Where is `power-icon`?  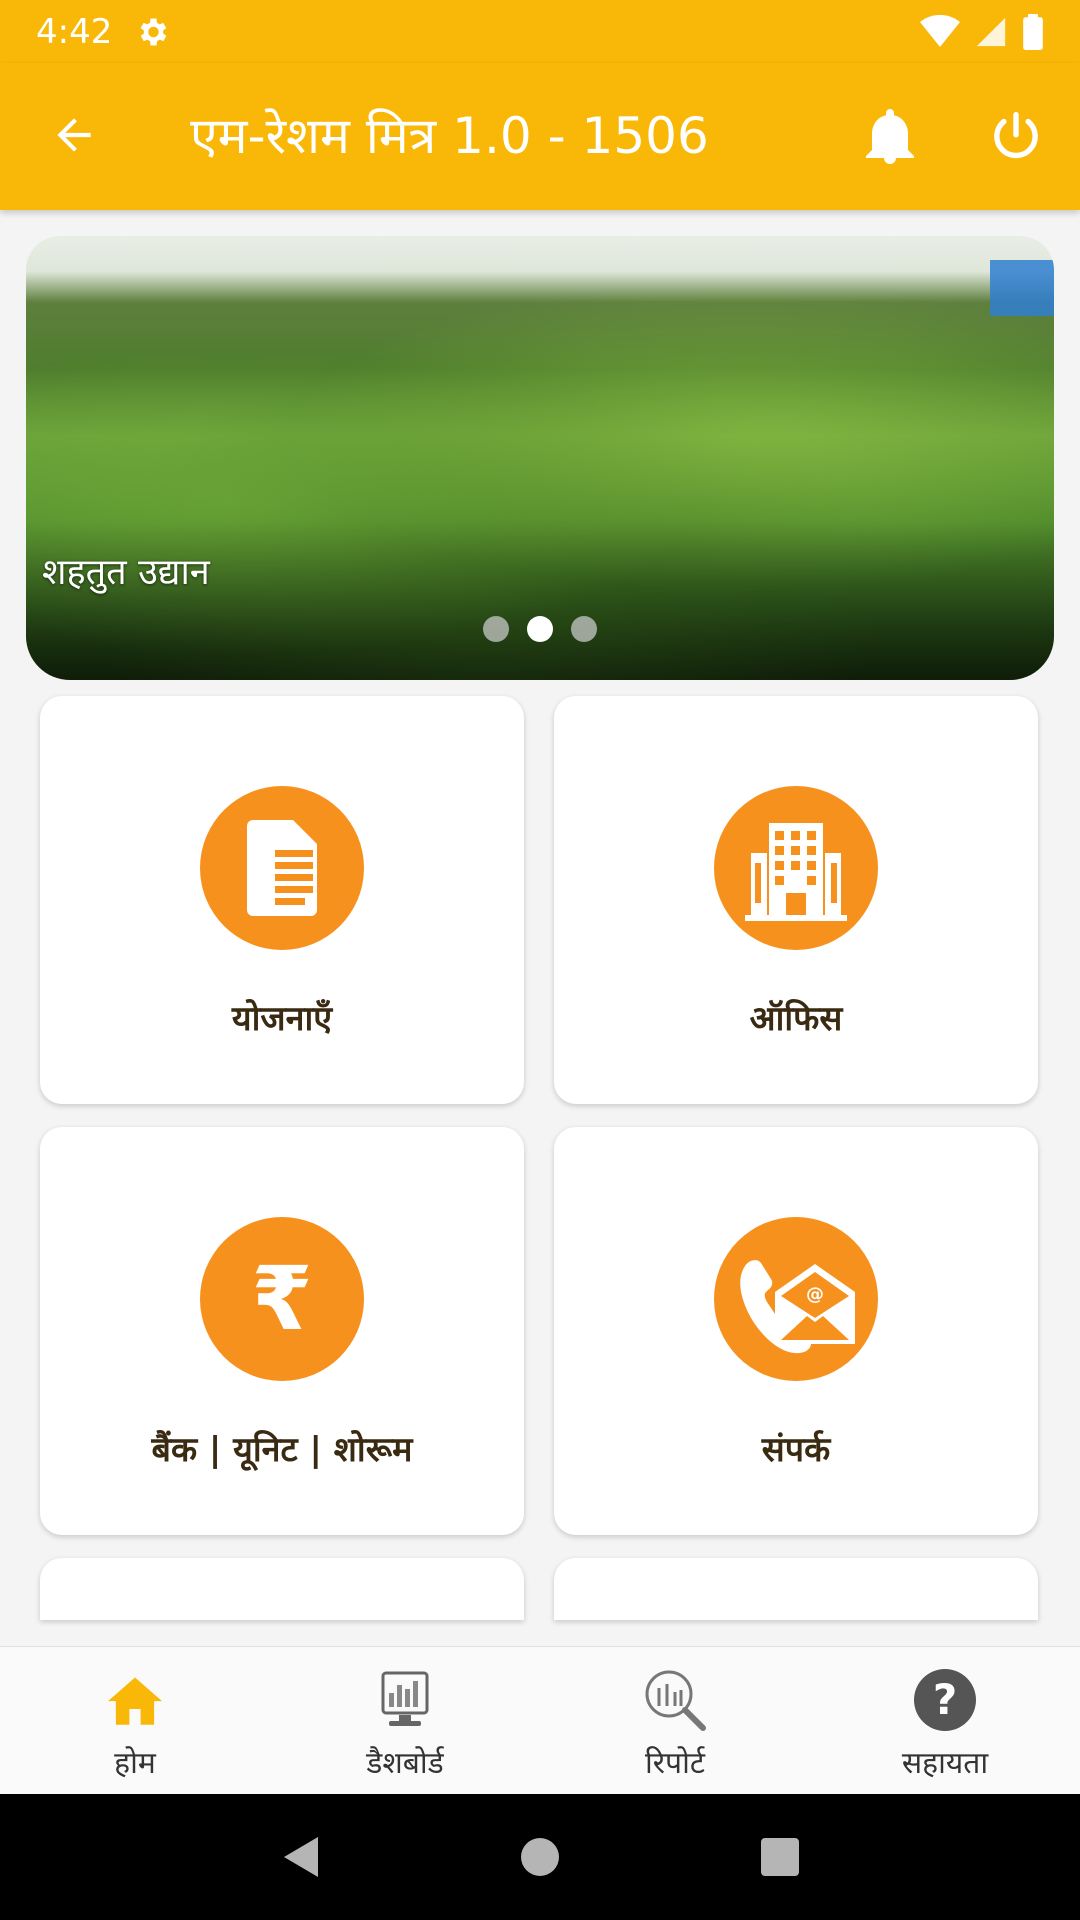
power-icon is located at coordinates (1016, 135).